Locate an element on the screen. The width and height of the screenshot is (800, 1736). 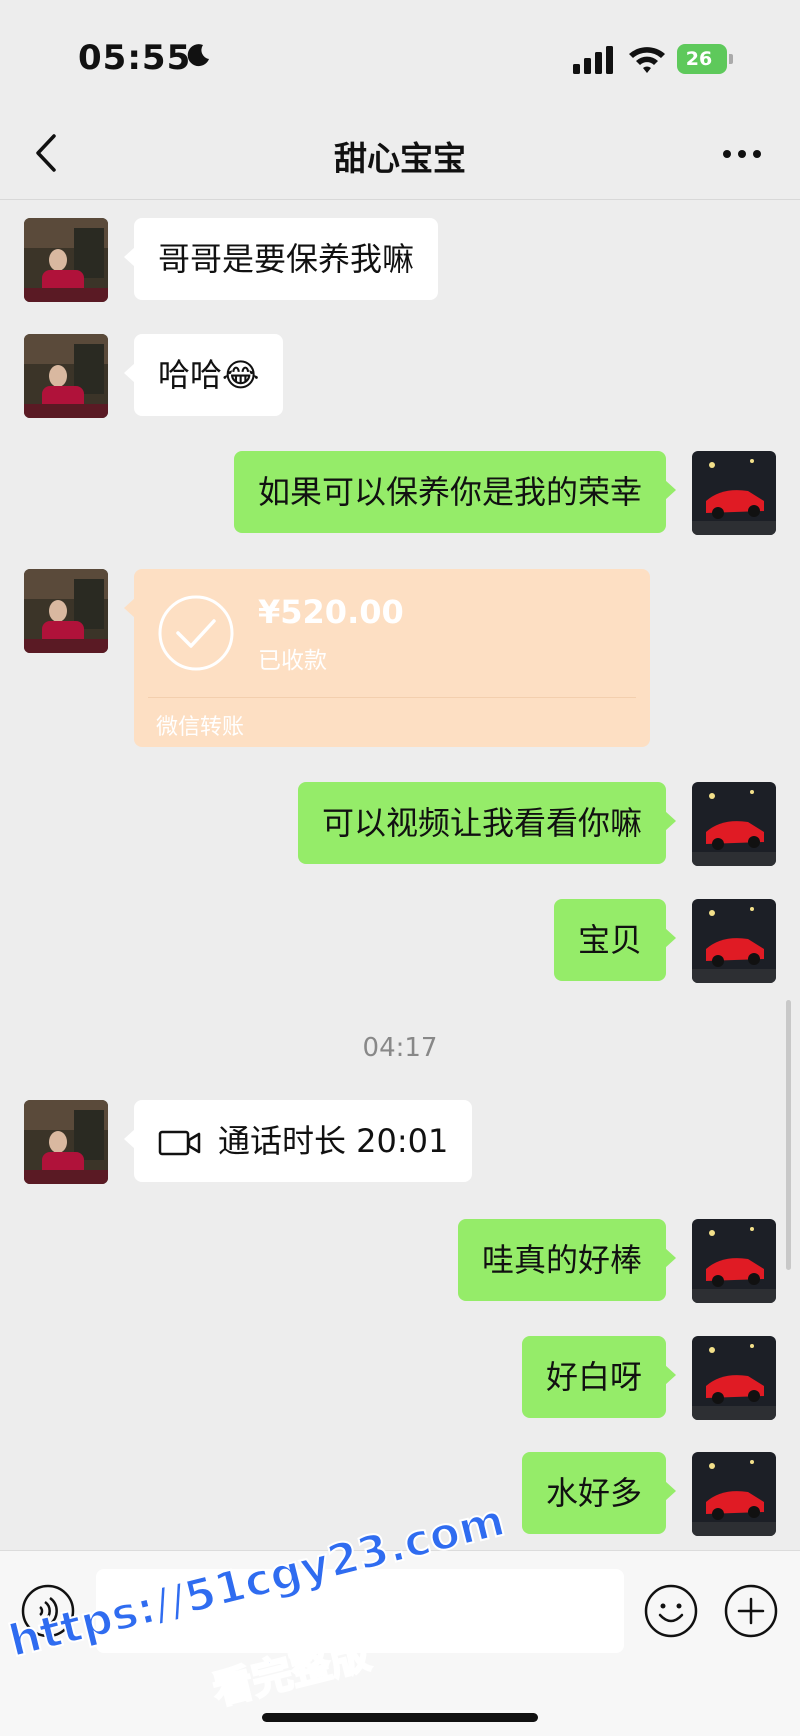
home-indicator is located at coordinates (400, 1717).